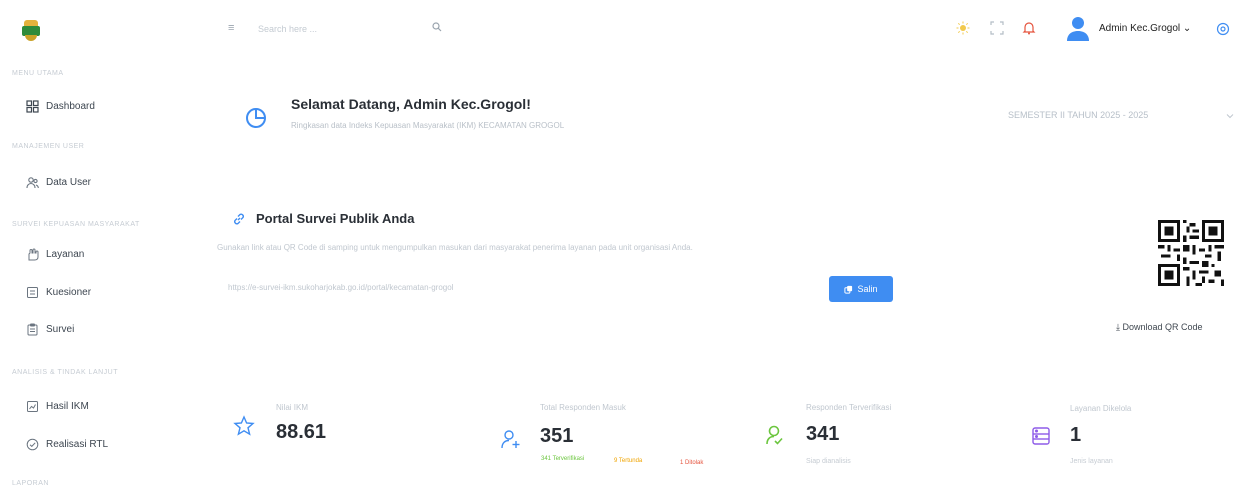 The height and width of the screenshot is (492, 1240). What do you see at coordinates (70, 106) in the screenshot?
I see `sidebar-item-label: Dashboard` at bounding box center [70, 106].